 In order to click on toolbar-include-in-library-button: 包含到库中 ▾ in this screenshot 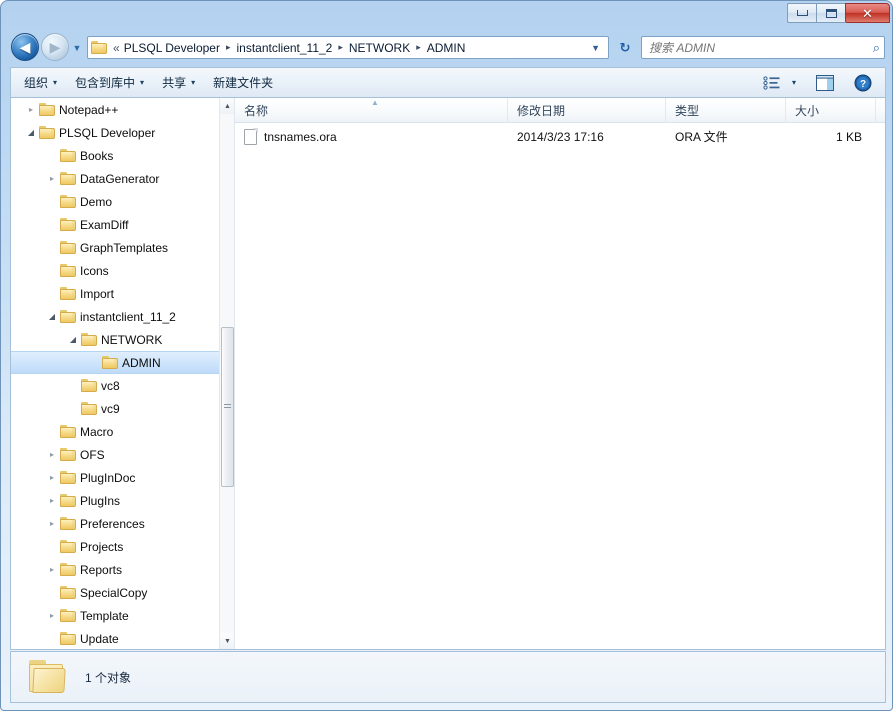, I will do `click(109, 82)`.